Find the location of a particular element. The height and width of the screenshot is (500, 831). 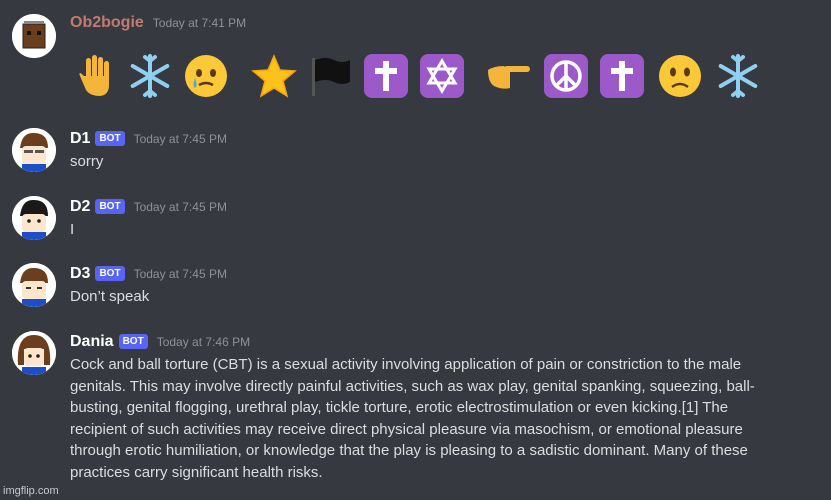

peace-symbol-icon is located at coordinates (566, 76).